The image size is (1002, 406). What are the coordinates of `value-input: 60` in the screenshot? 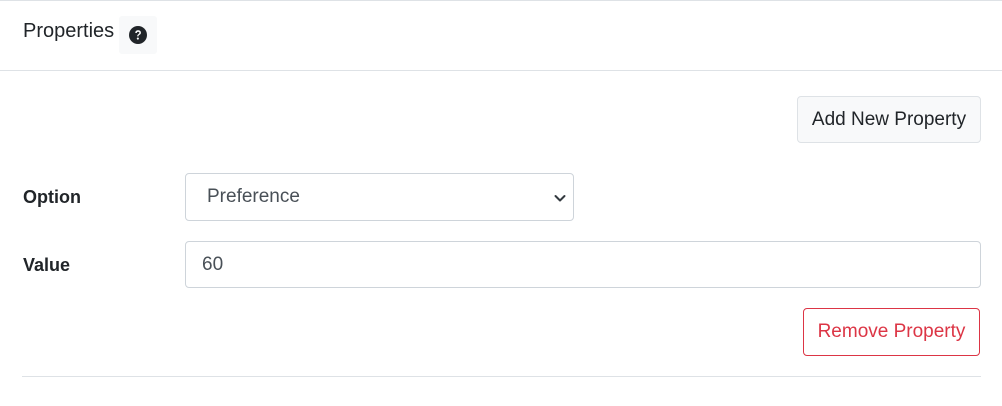 It's located at (583, 264).